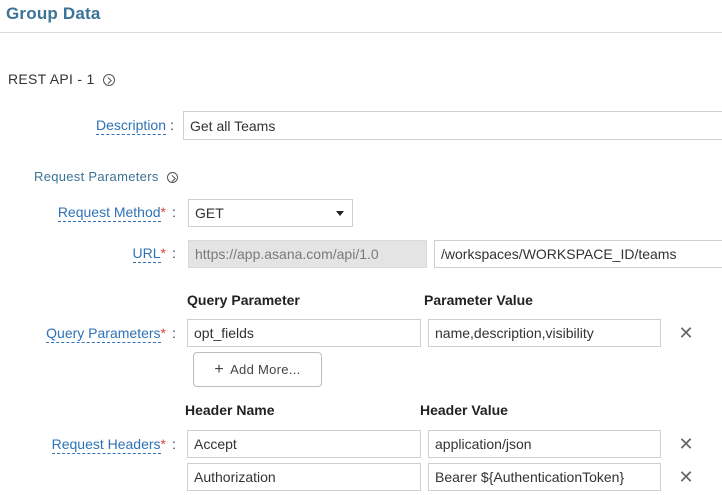 This screenshot has width=722, height=495. What do you see at coordinates (243, 300) in the screenshot?
I see `query-parameter-column-header: Query Parameter` at bounding box center [243, 300].